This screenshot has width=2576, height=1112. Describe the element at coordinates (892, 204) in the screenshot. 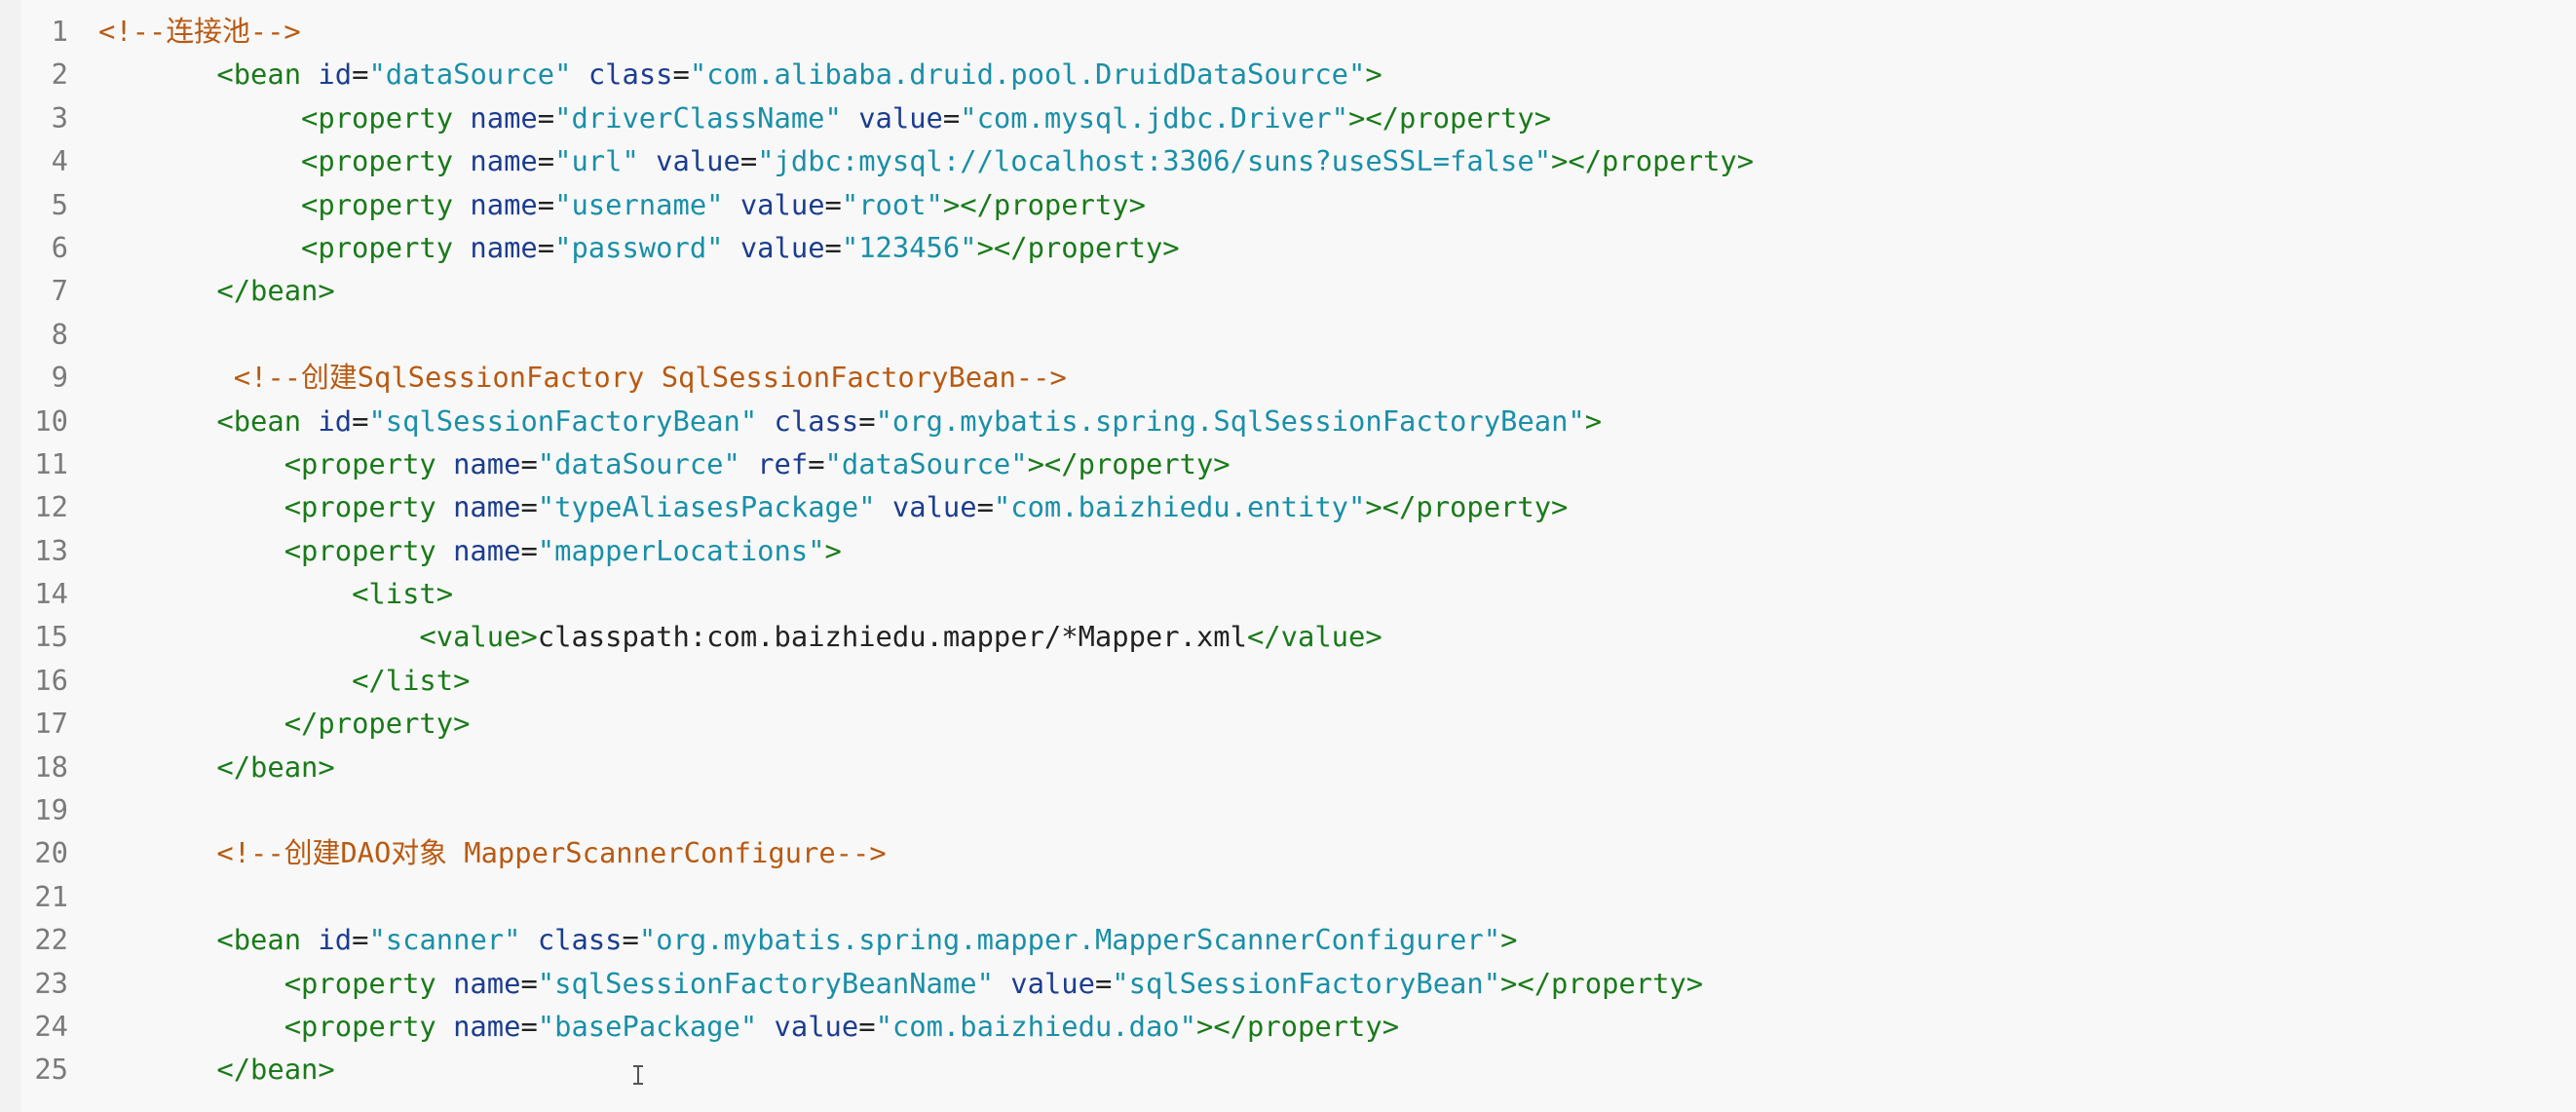

I see `xml-string: "root"` at that location.